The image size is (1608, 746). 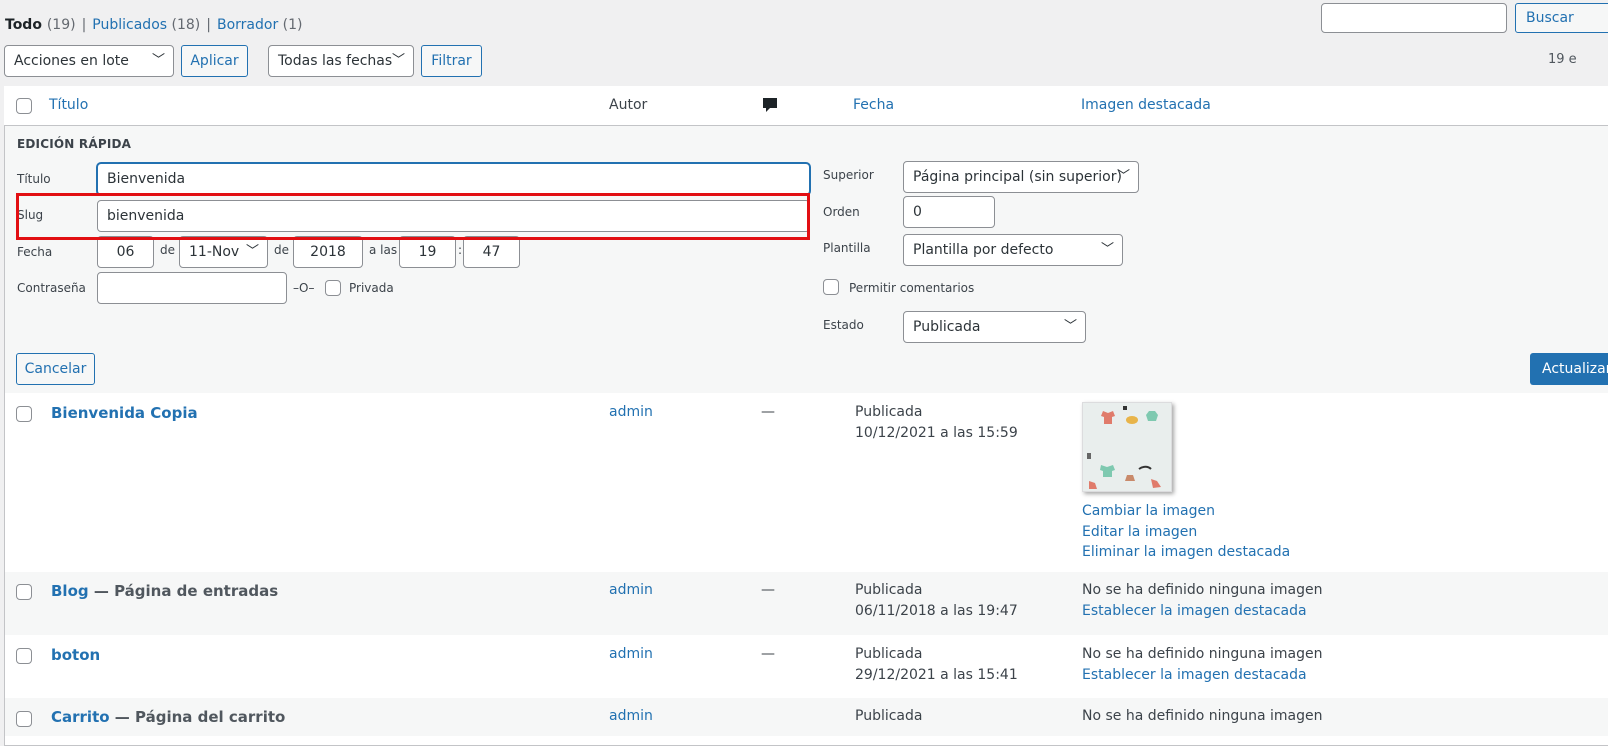 What do you see at coordinates (192, 288) in the screenshot?
I see `password-input` at bounding box center [192, 288].